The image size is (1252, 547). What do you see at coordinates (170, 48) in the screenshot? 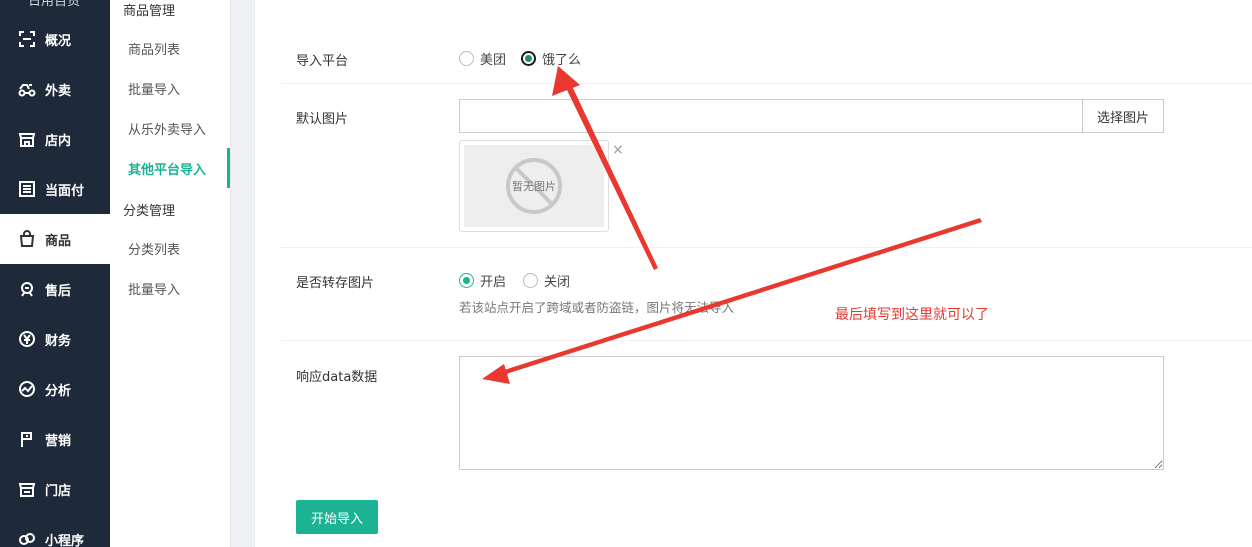
I see `submenu-item-goods-list: 商品列表` at bounding box center [170, 48].